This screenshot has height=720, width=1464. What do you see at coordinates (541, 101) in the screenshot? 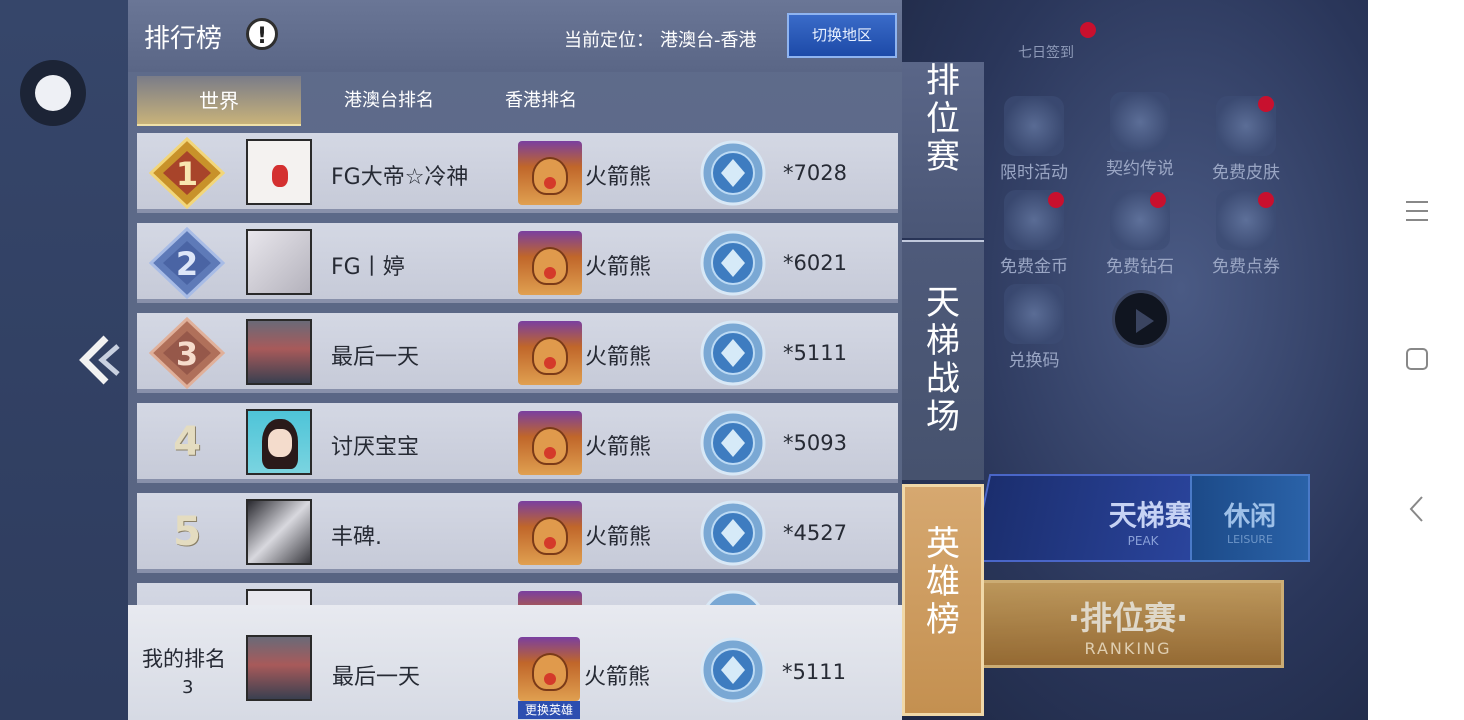
I see `tab-hong-kong: 香港排名` at bounding box center [541, 101].